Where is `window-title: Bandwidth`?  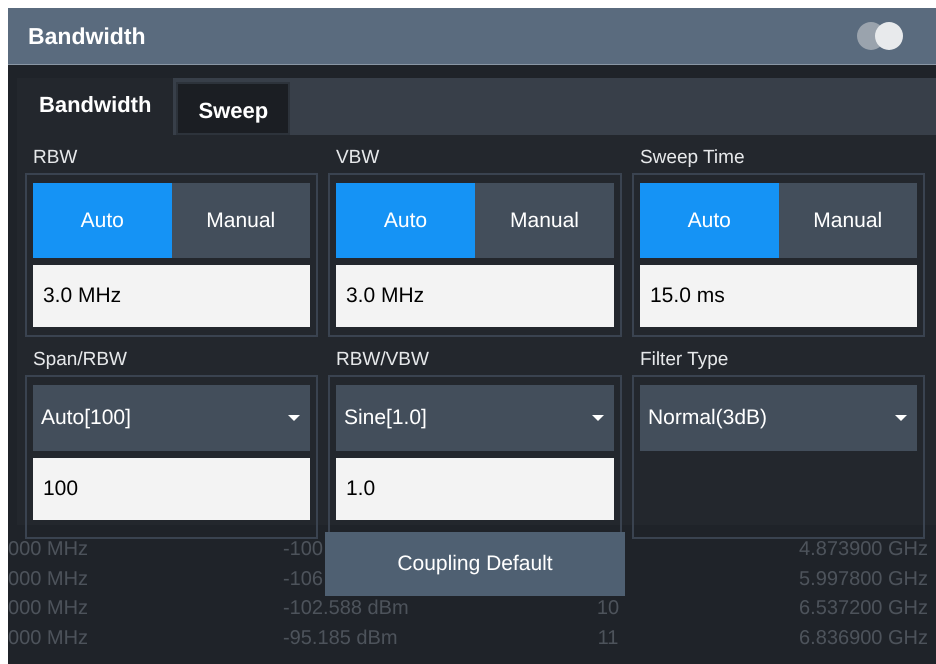 window-title: Bandwidth is located at coordinates (87, 36).